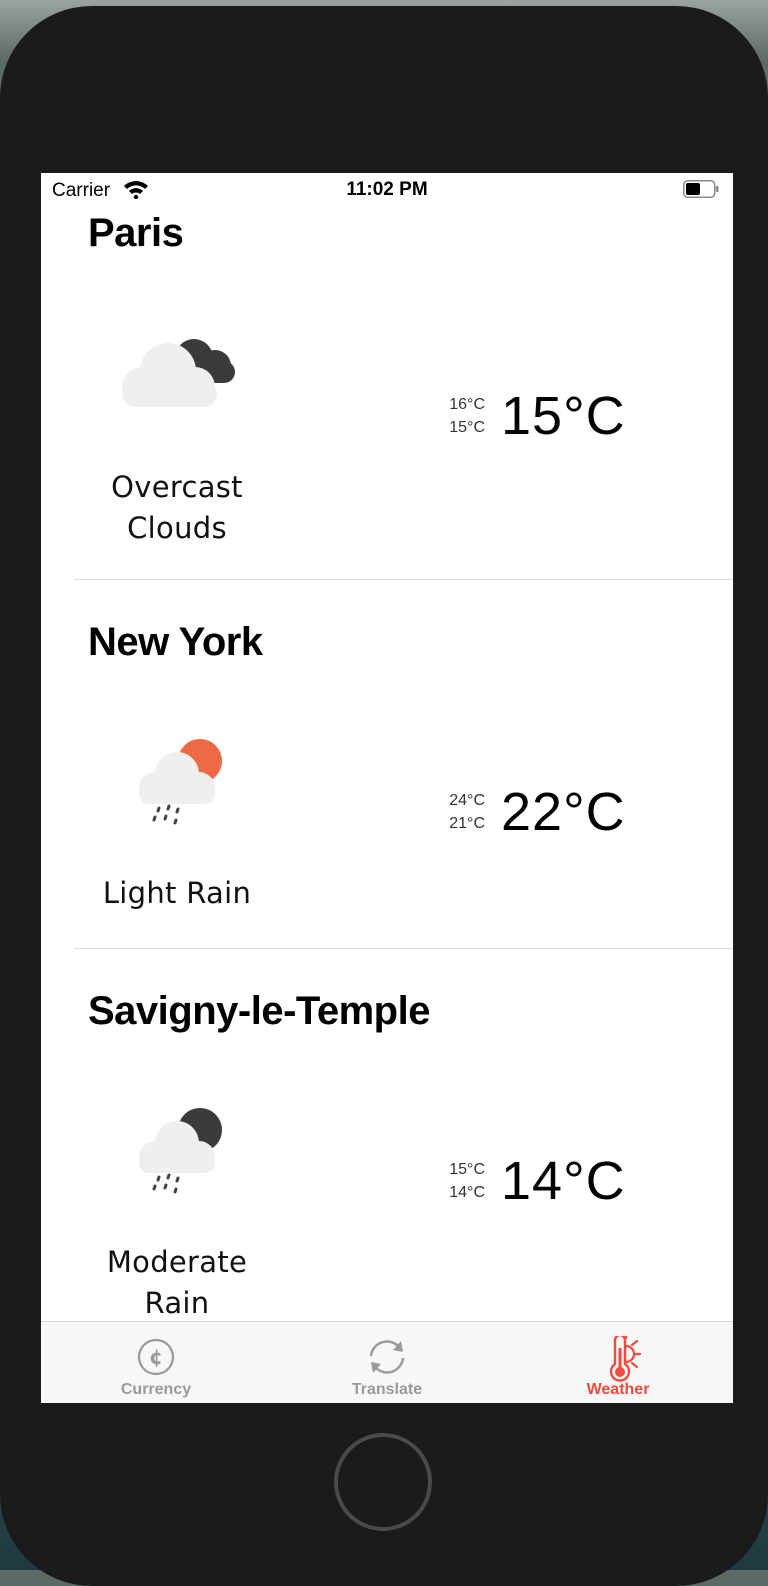 The height and width of the screenshot is (1586, 768). Describe the element at coordinates (177, 893) in the screenshot. I see `weather-description: Light Rain` at that location.